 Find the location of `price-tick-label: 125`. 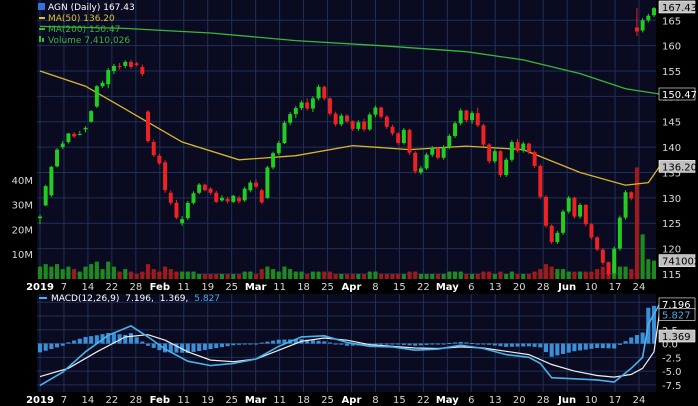

price-tick-label: 125 is located at coordinates (671, 224).